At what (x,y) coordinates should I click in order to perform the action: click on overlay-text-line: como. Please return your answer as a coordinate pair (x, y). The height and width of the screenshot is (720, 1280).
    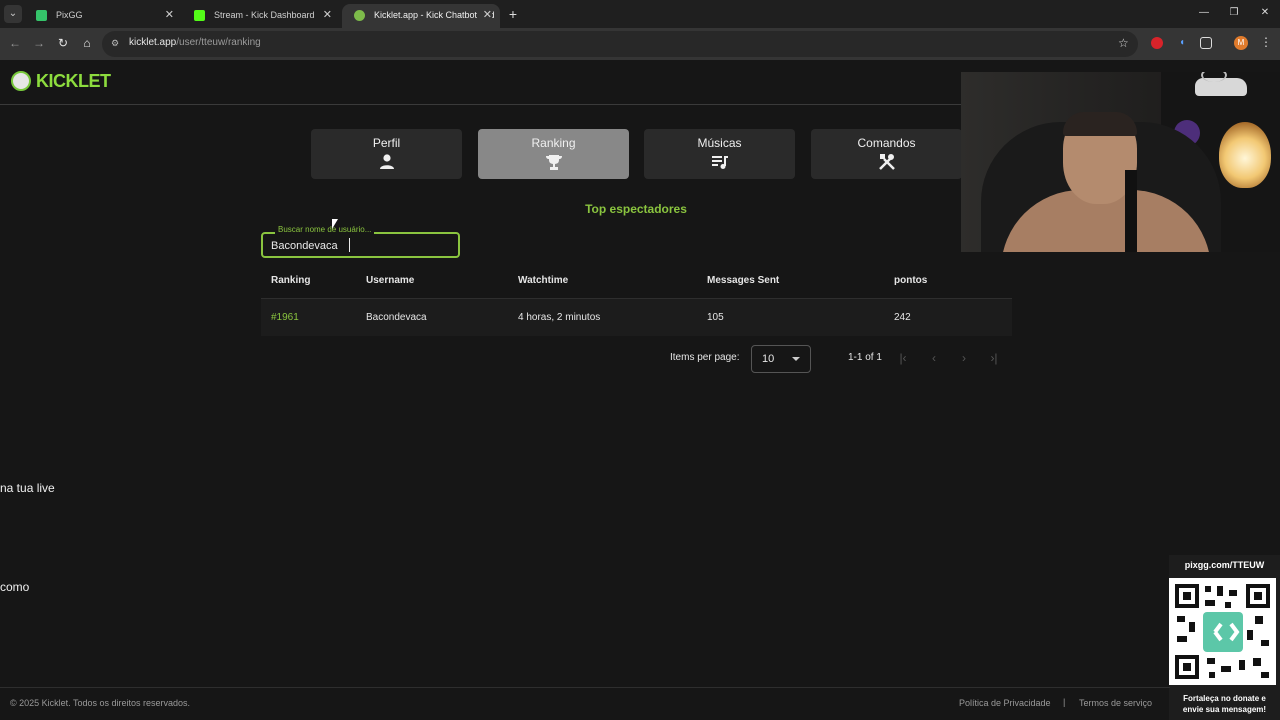
    Looking at the image, I should click on (15, 587).